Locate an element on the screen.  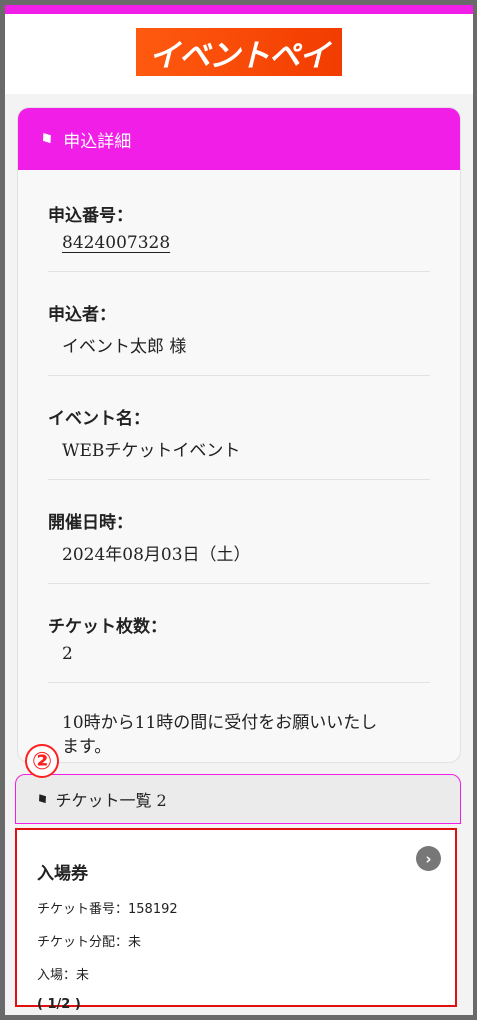
ticket-distribution: チケット分配：未 is located at coordinates (89, 942).